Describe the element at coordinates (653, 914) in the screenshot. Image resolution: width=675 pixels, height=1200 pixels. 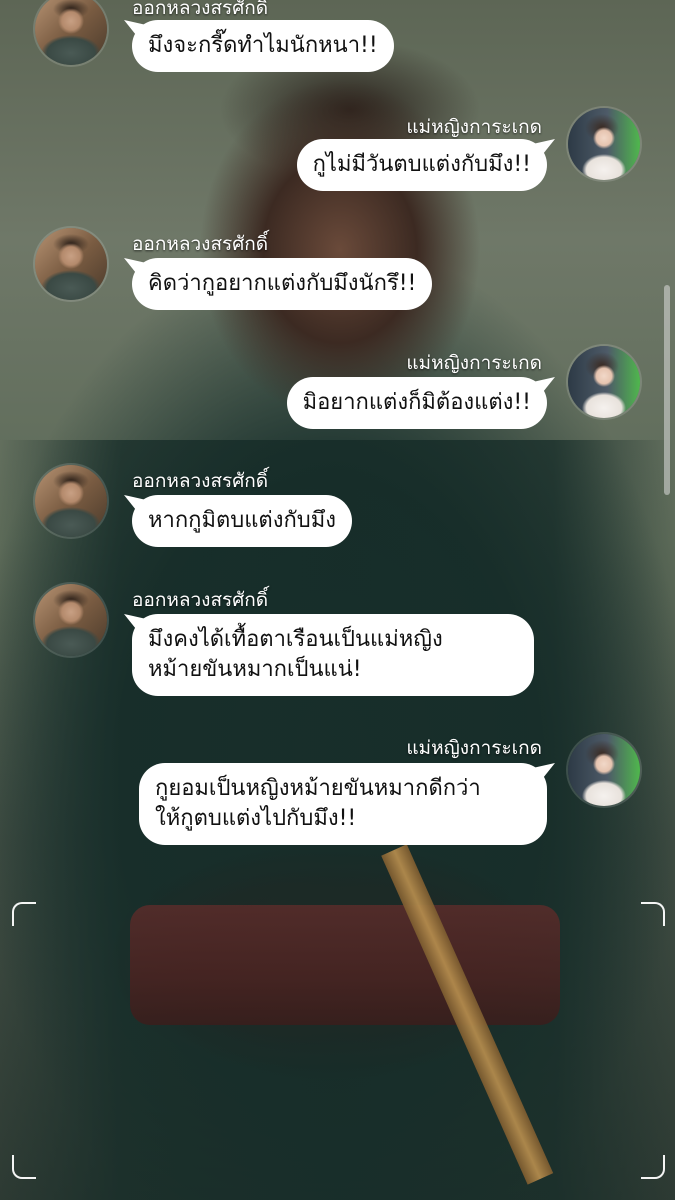
I see `viewfinder-corner-top-right` at that location.